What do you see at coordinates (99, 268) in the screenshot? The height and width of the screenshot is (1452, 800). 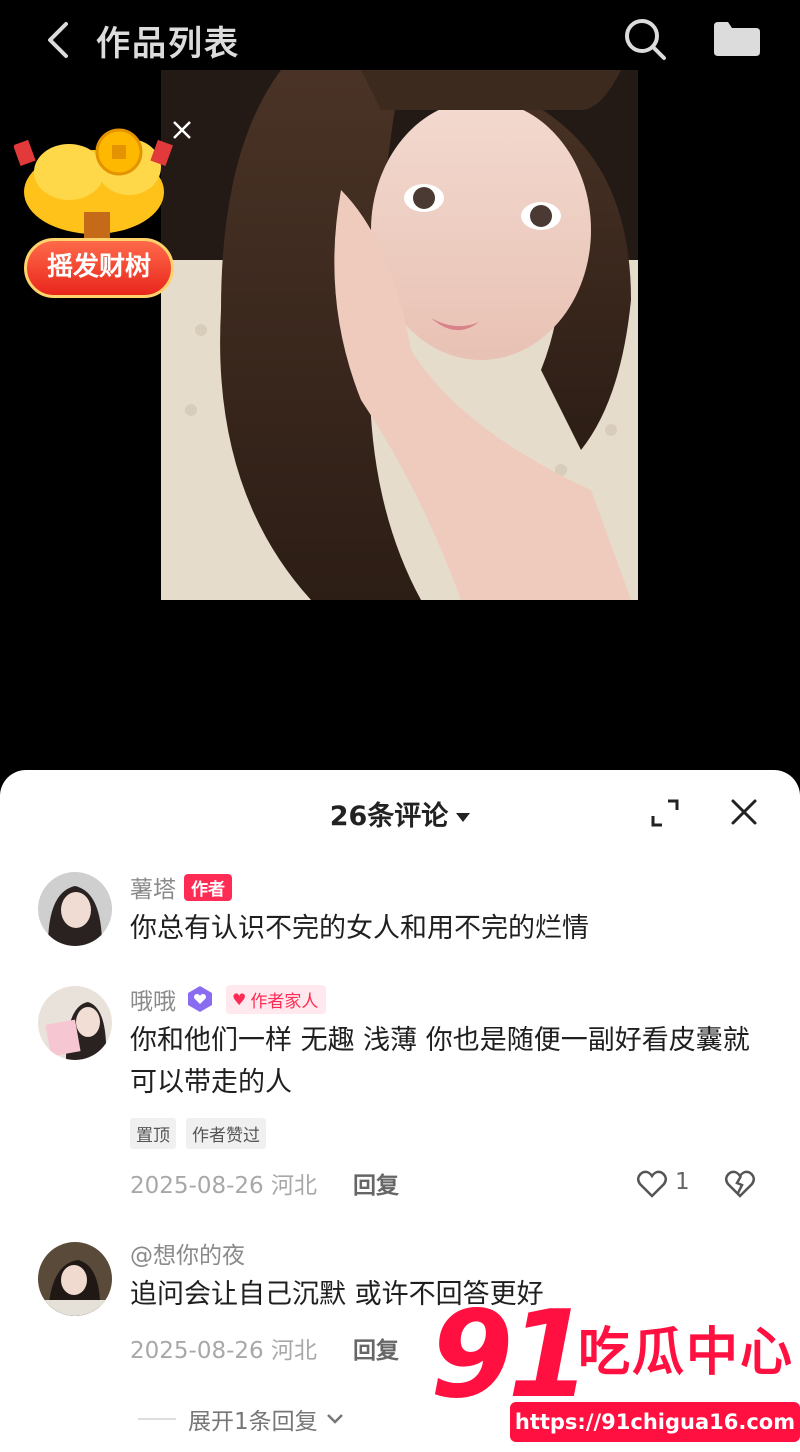 I see `money-tree-button: 摇发财树` at bounding box center [99, 268].